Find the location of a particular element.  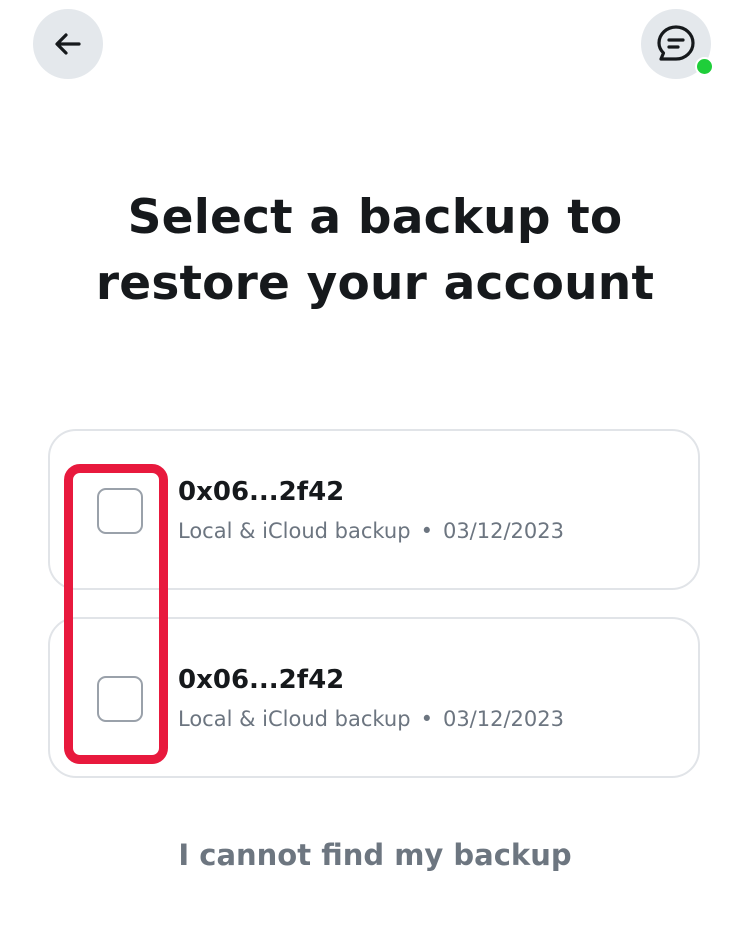

page-title: Select a backup to restore your account is located at coordinates (375, 251).